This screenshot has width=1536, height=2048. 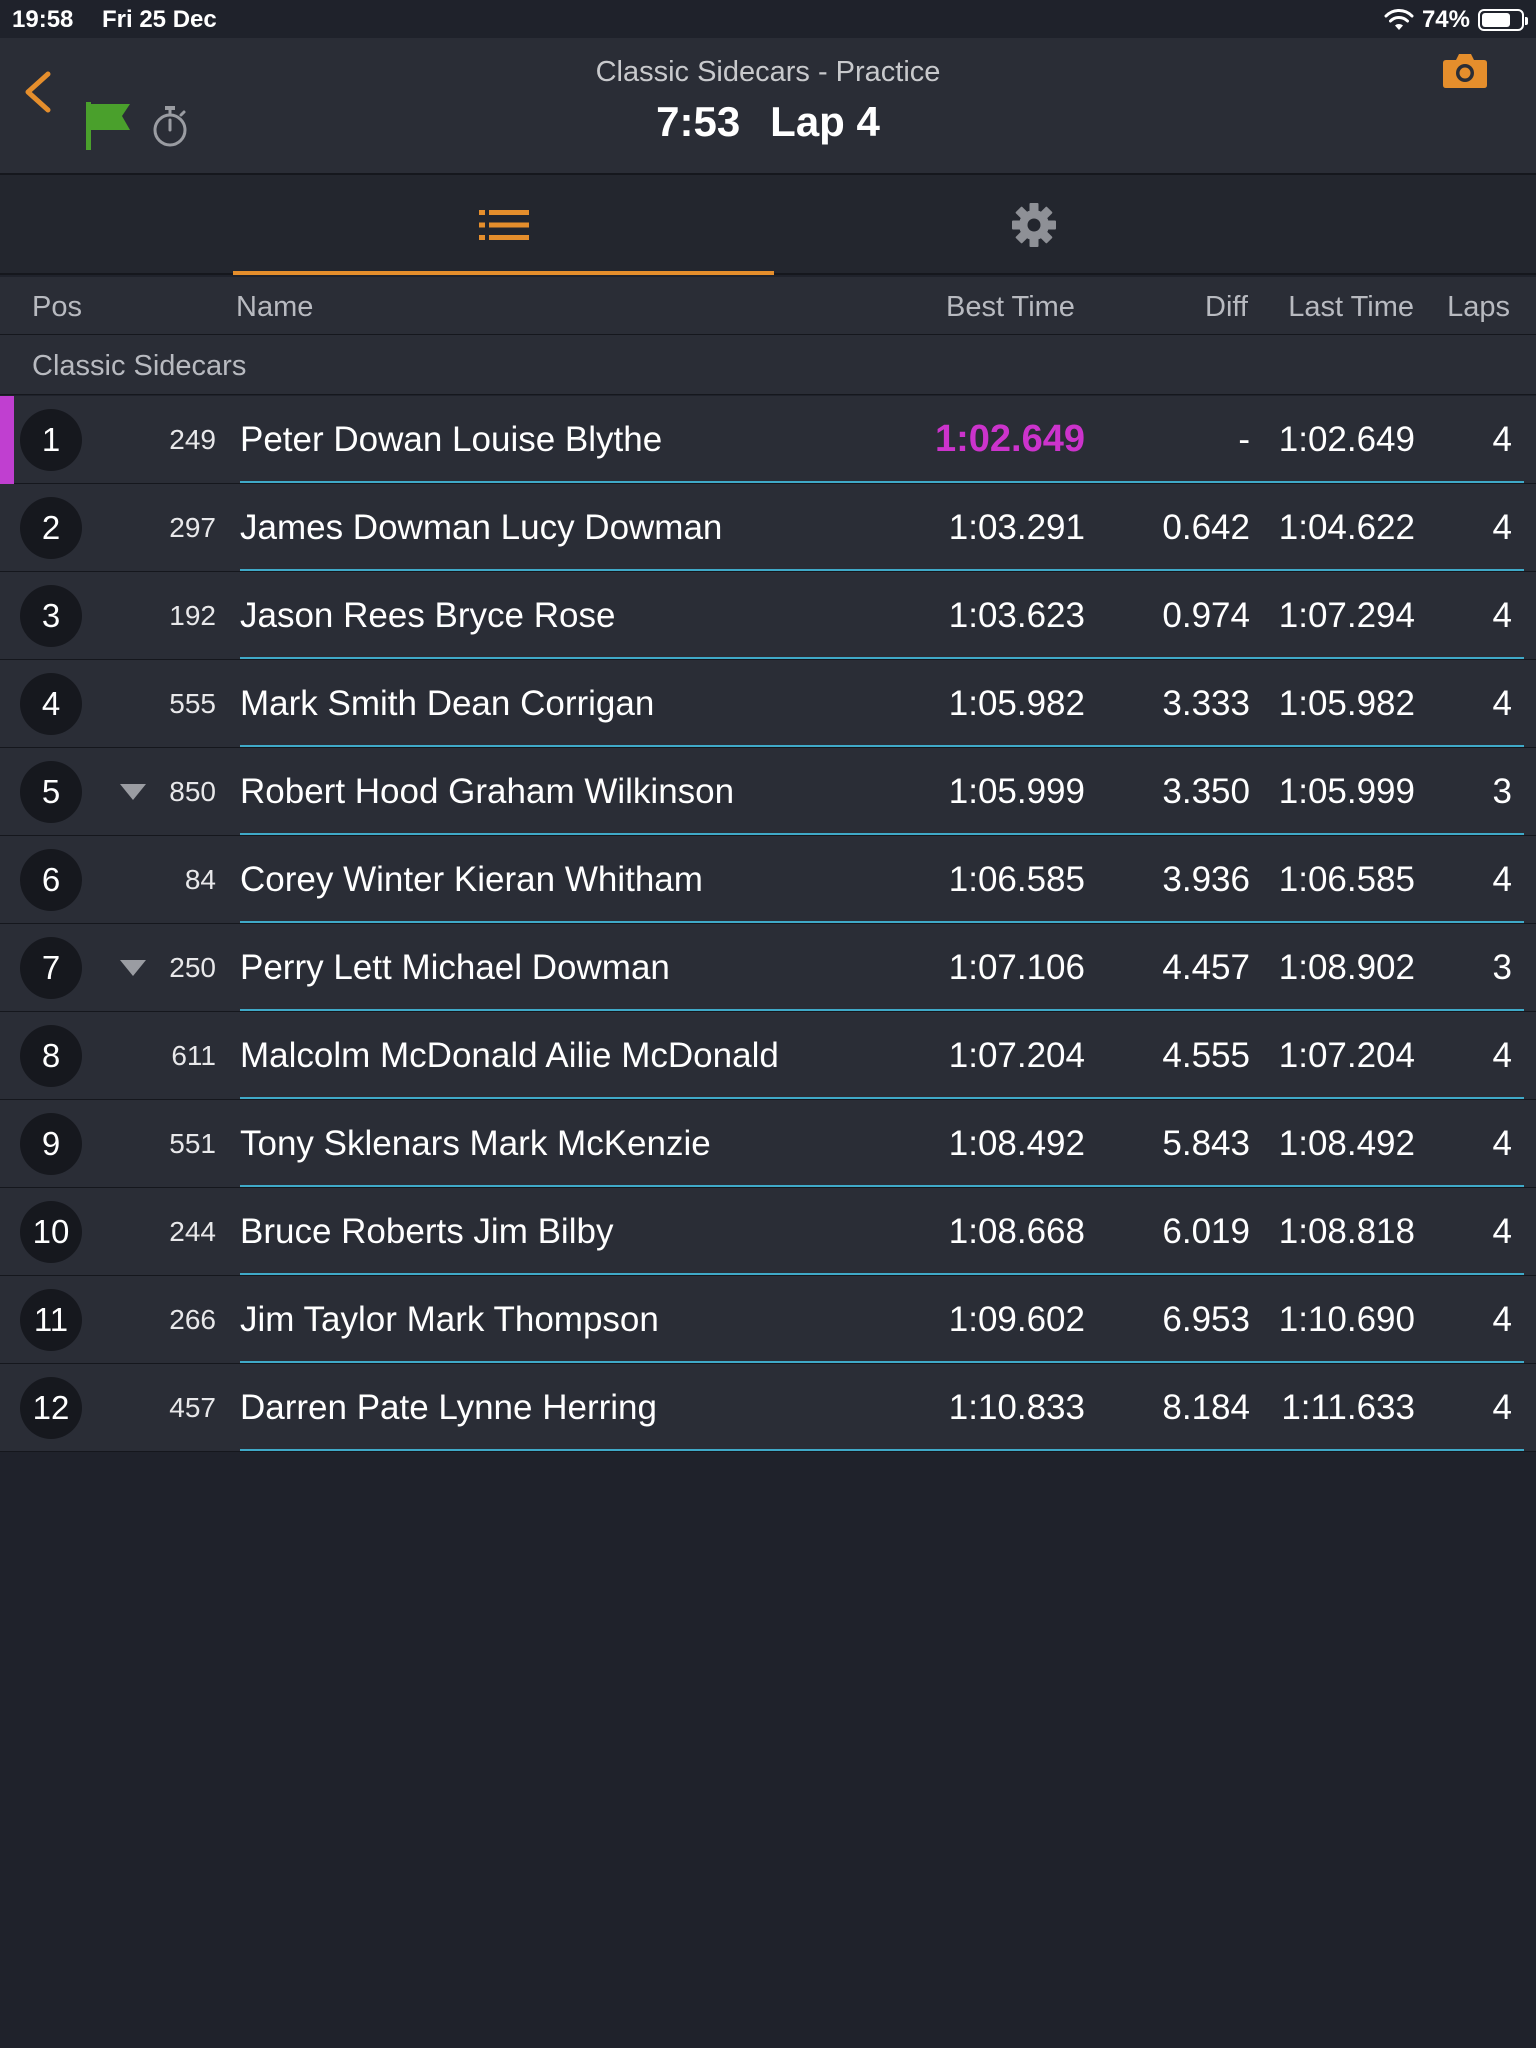 I want to click on race-number: 297, so click(x=192, y=527).